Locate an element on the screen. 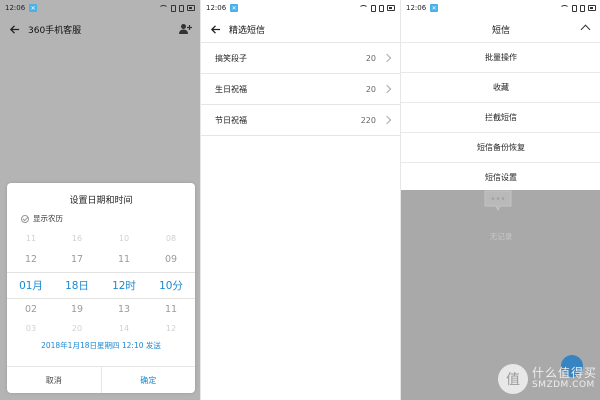 The width and height of the screenshot is (600, 400). watermark: 值 什么值得买 SMZDM.COM is located at coordinates (547, 379).